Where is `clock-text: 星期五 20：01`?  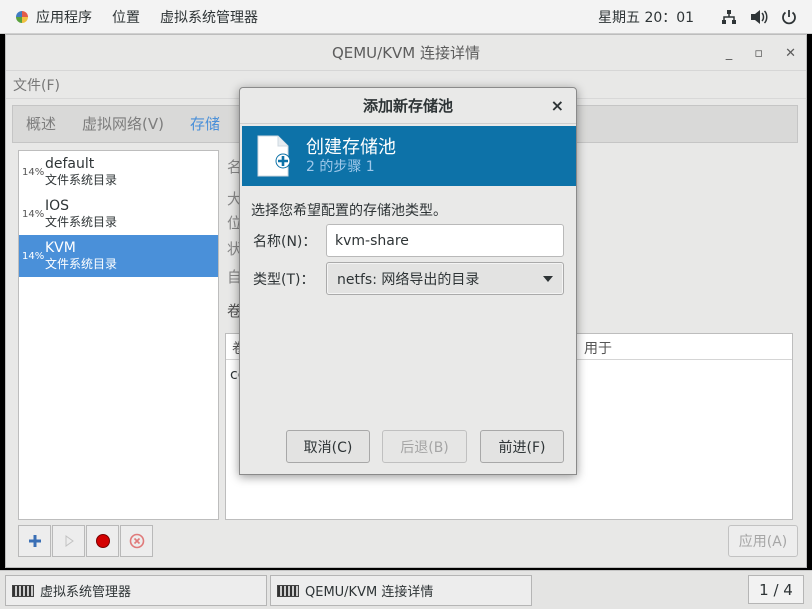
clock-text: 星期五 20：01 is located at coordinates (646, 18).